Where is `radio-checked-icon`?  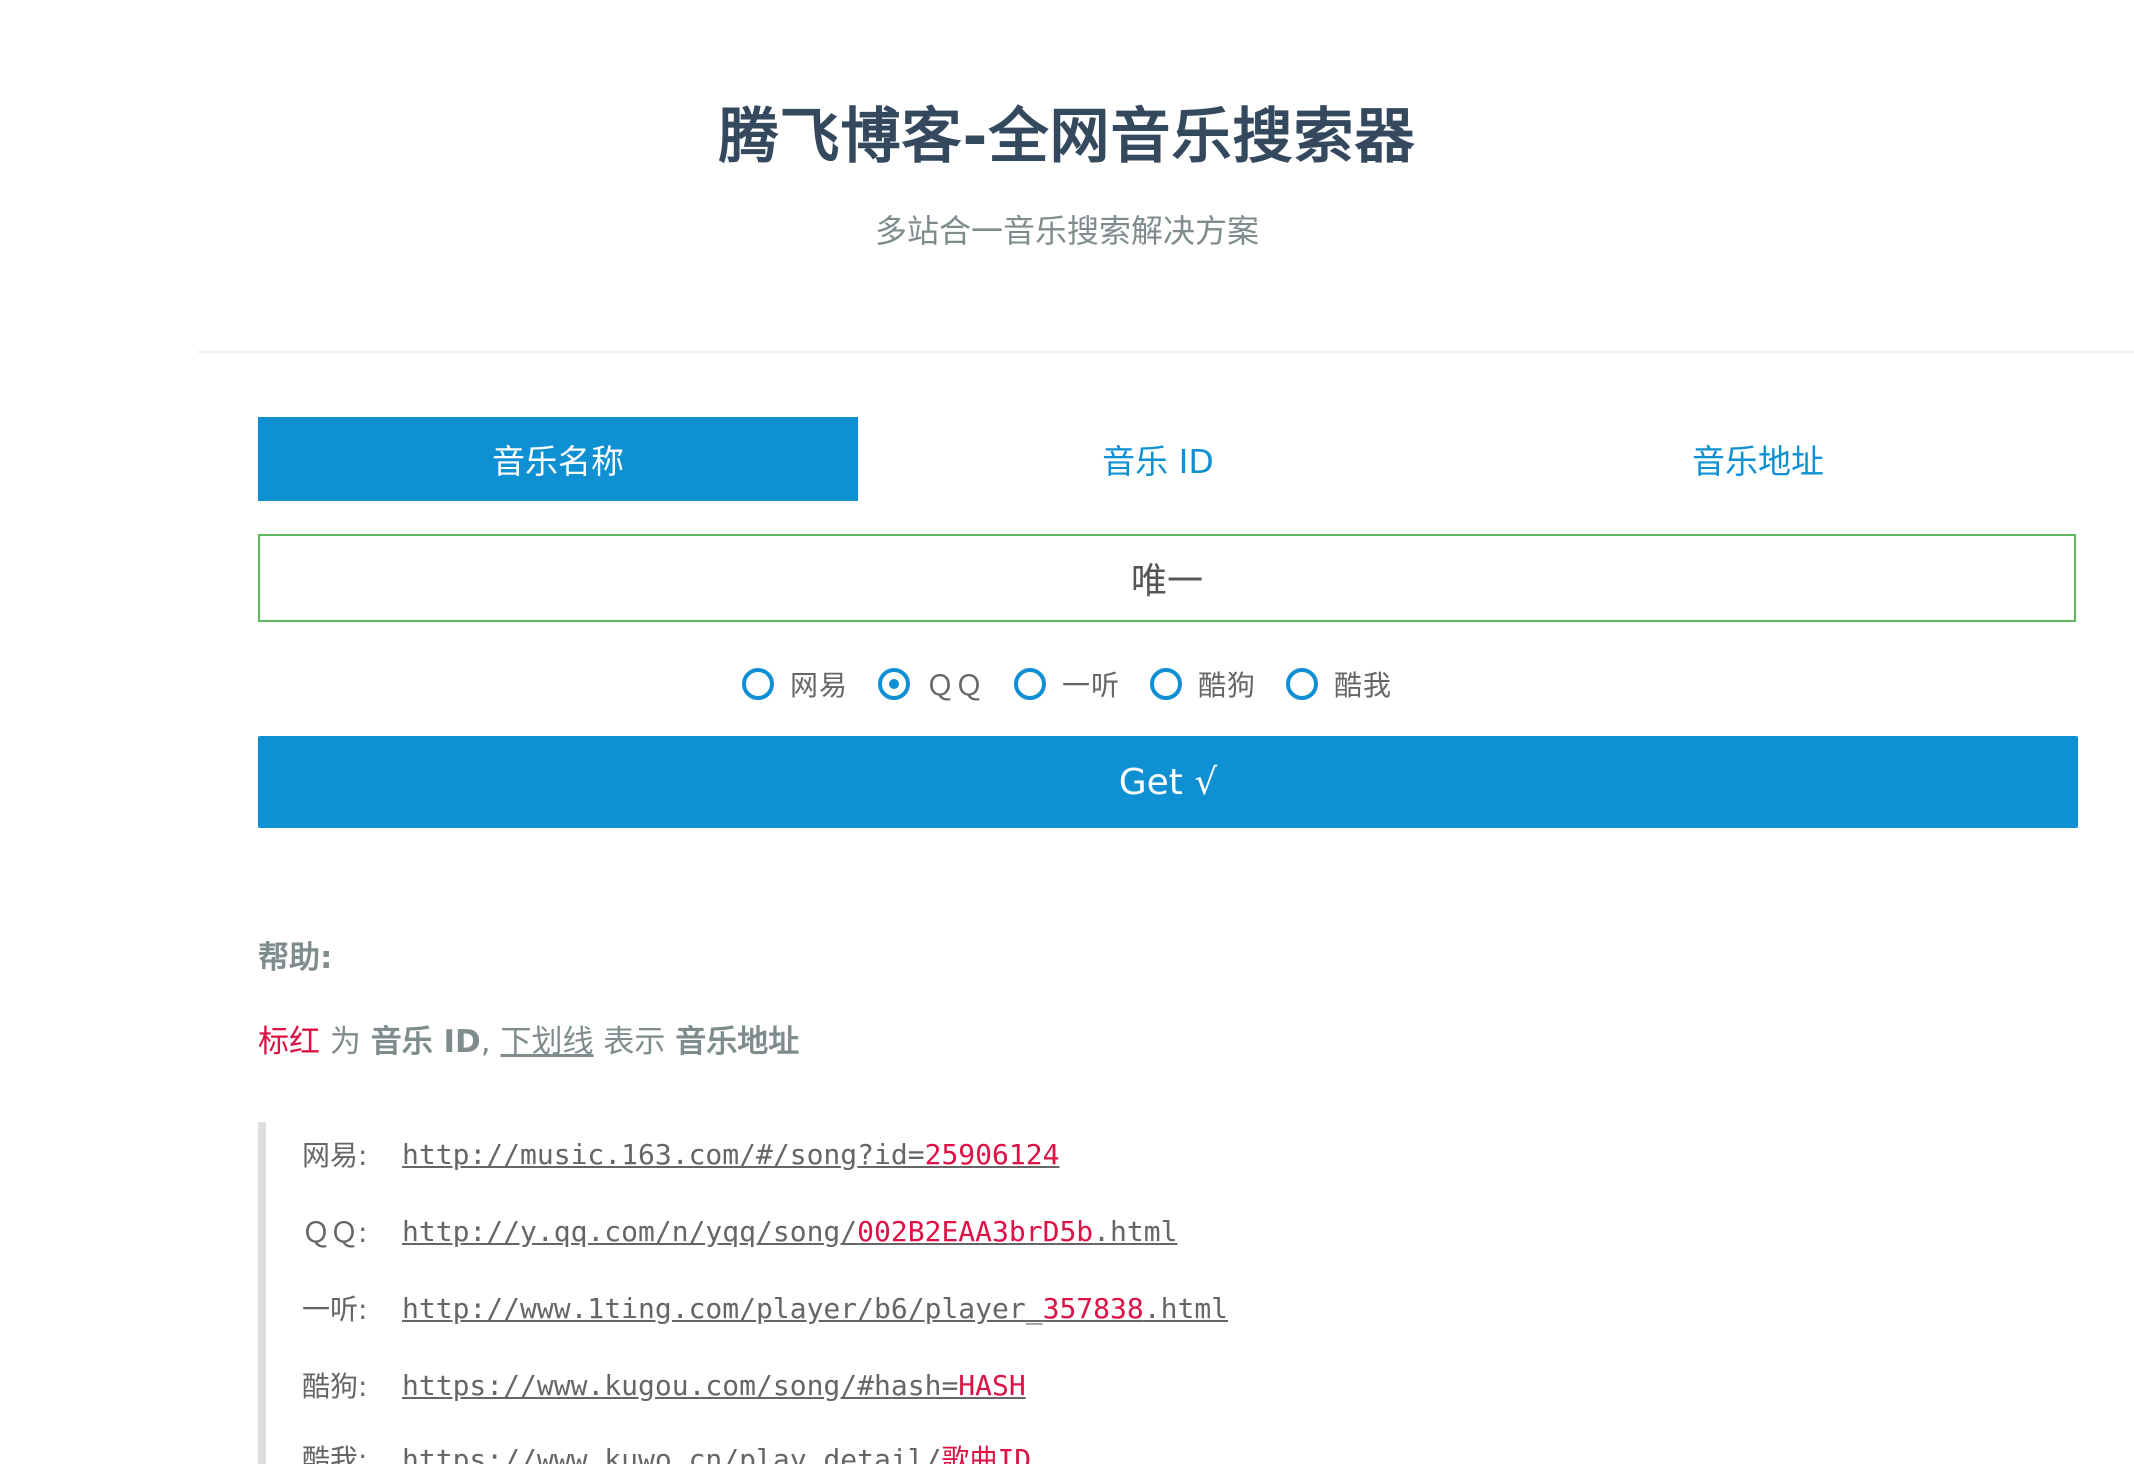 radio-checked-icon is located at coordinates (893, 684).